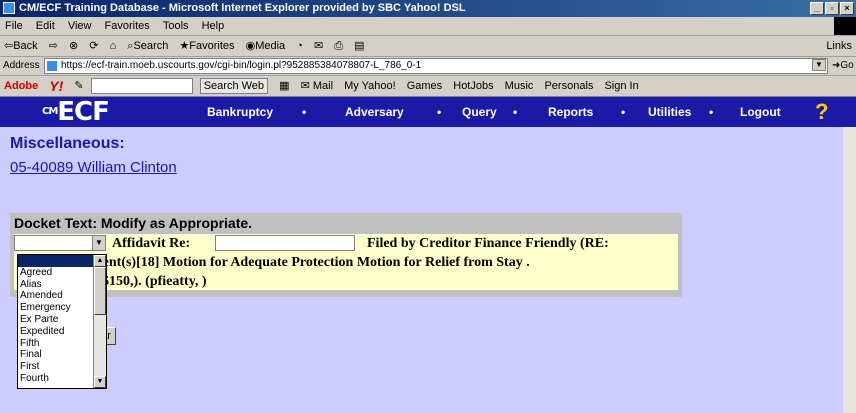 This screenshot has width=856, height=413. What do you see at coordinates (93, 46) in the screenshot?
I see `refresh-icon: ⟳` at bounding box center [93, 46].